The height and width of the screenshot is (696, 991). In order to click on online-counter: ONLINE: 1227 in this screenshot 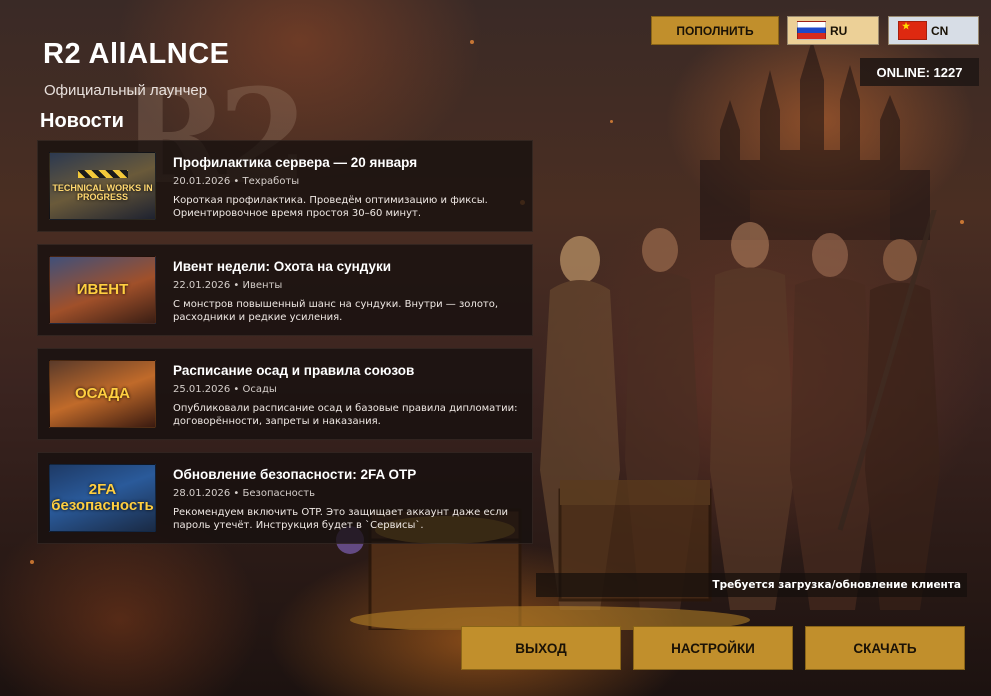, I will do `click(919, 72)`.